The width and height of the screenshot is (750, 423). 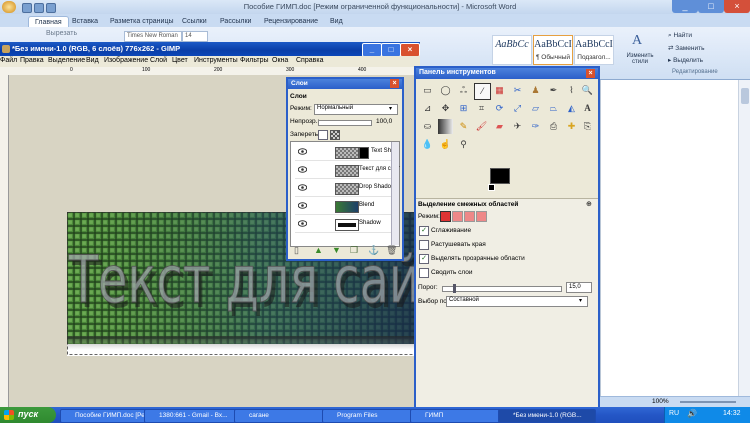 What do you see at coordinates (336, 250) in the screenshot?
I see `lower-layer-icon: ▼` at bounding box center [336, 250].